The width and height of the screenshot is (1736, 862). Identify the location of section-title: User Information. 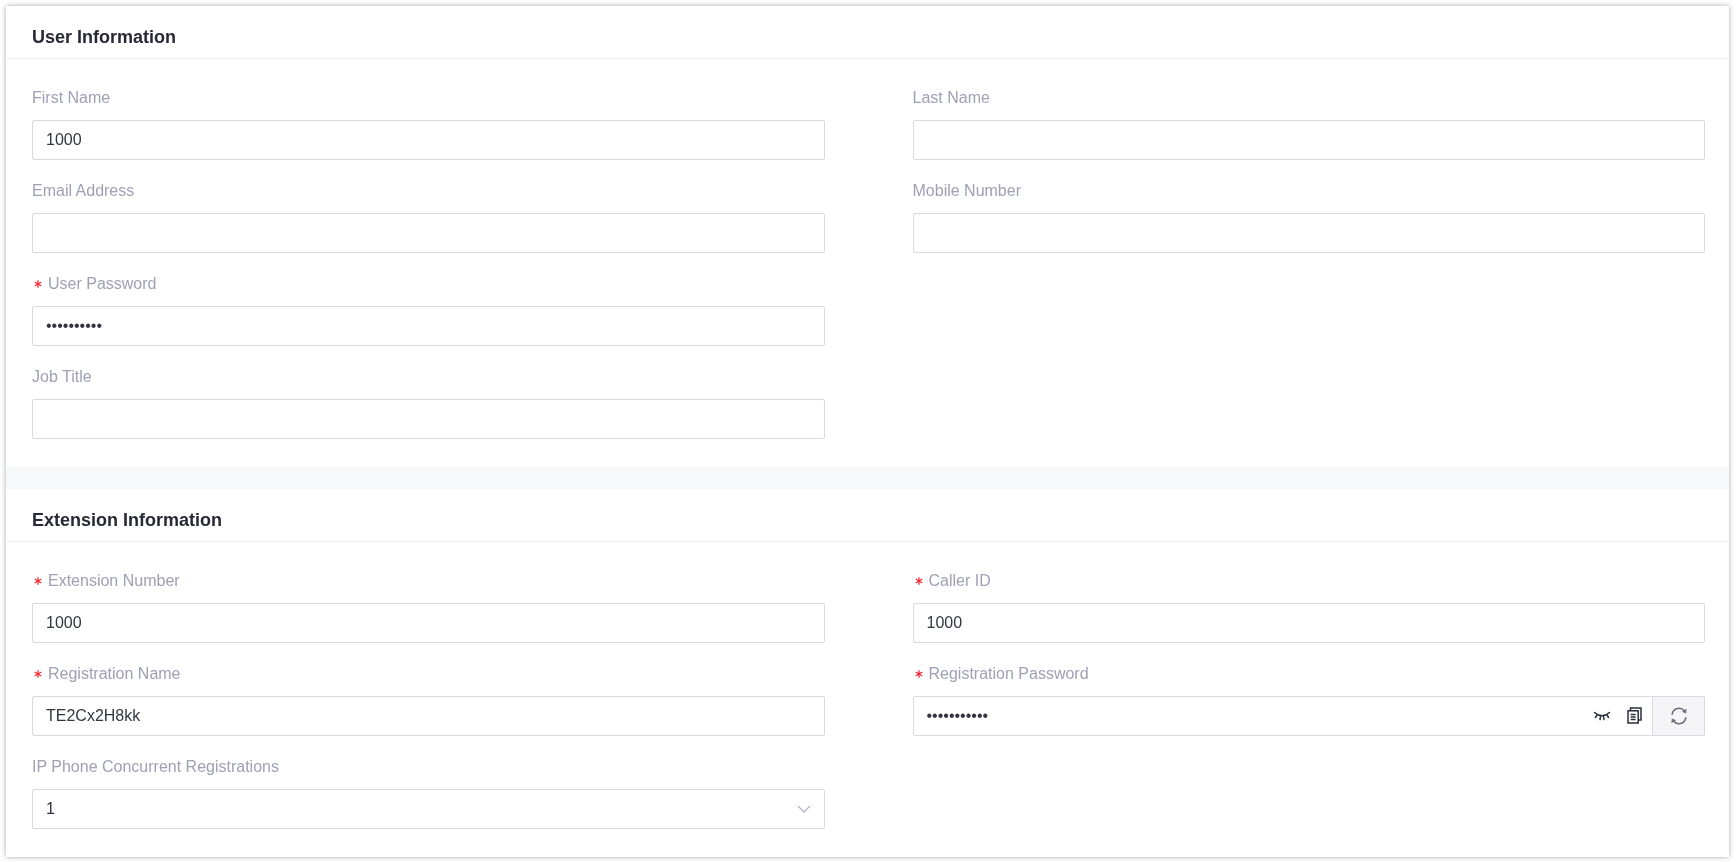
(104, 37).